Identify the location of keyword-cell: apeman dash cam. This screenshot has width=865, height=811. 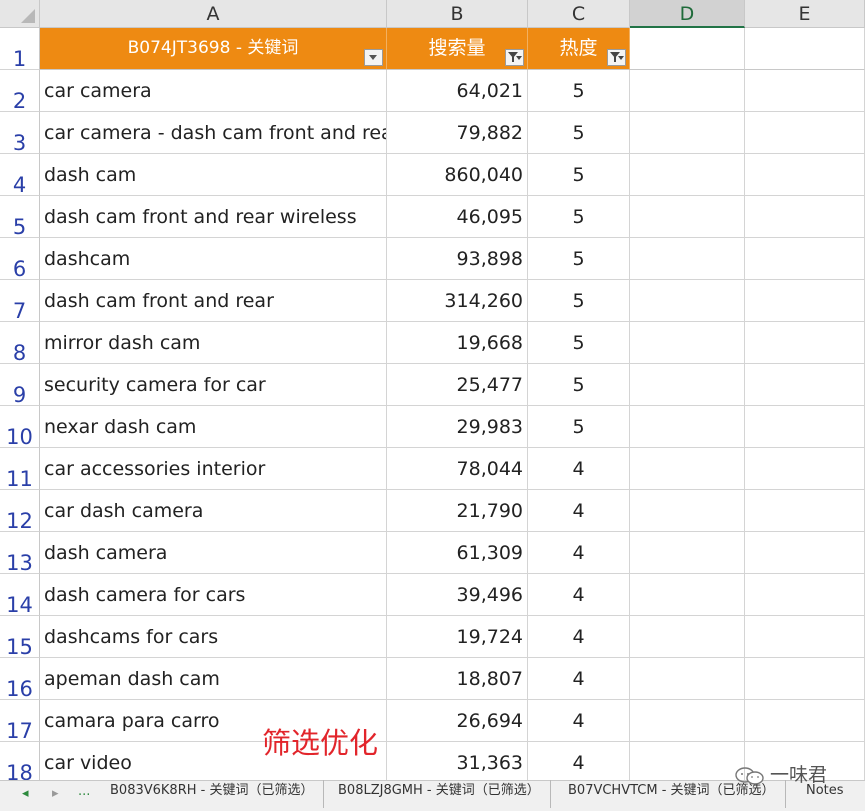
(213, 679).